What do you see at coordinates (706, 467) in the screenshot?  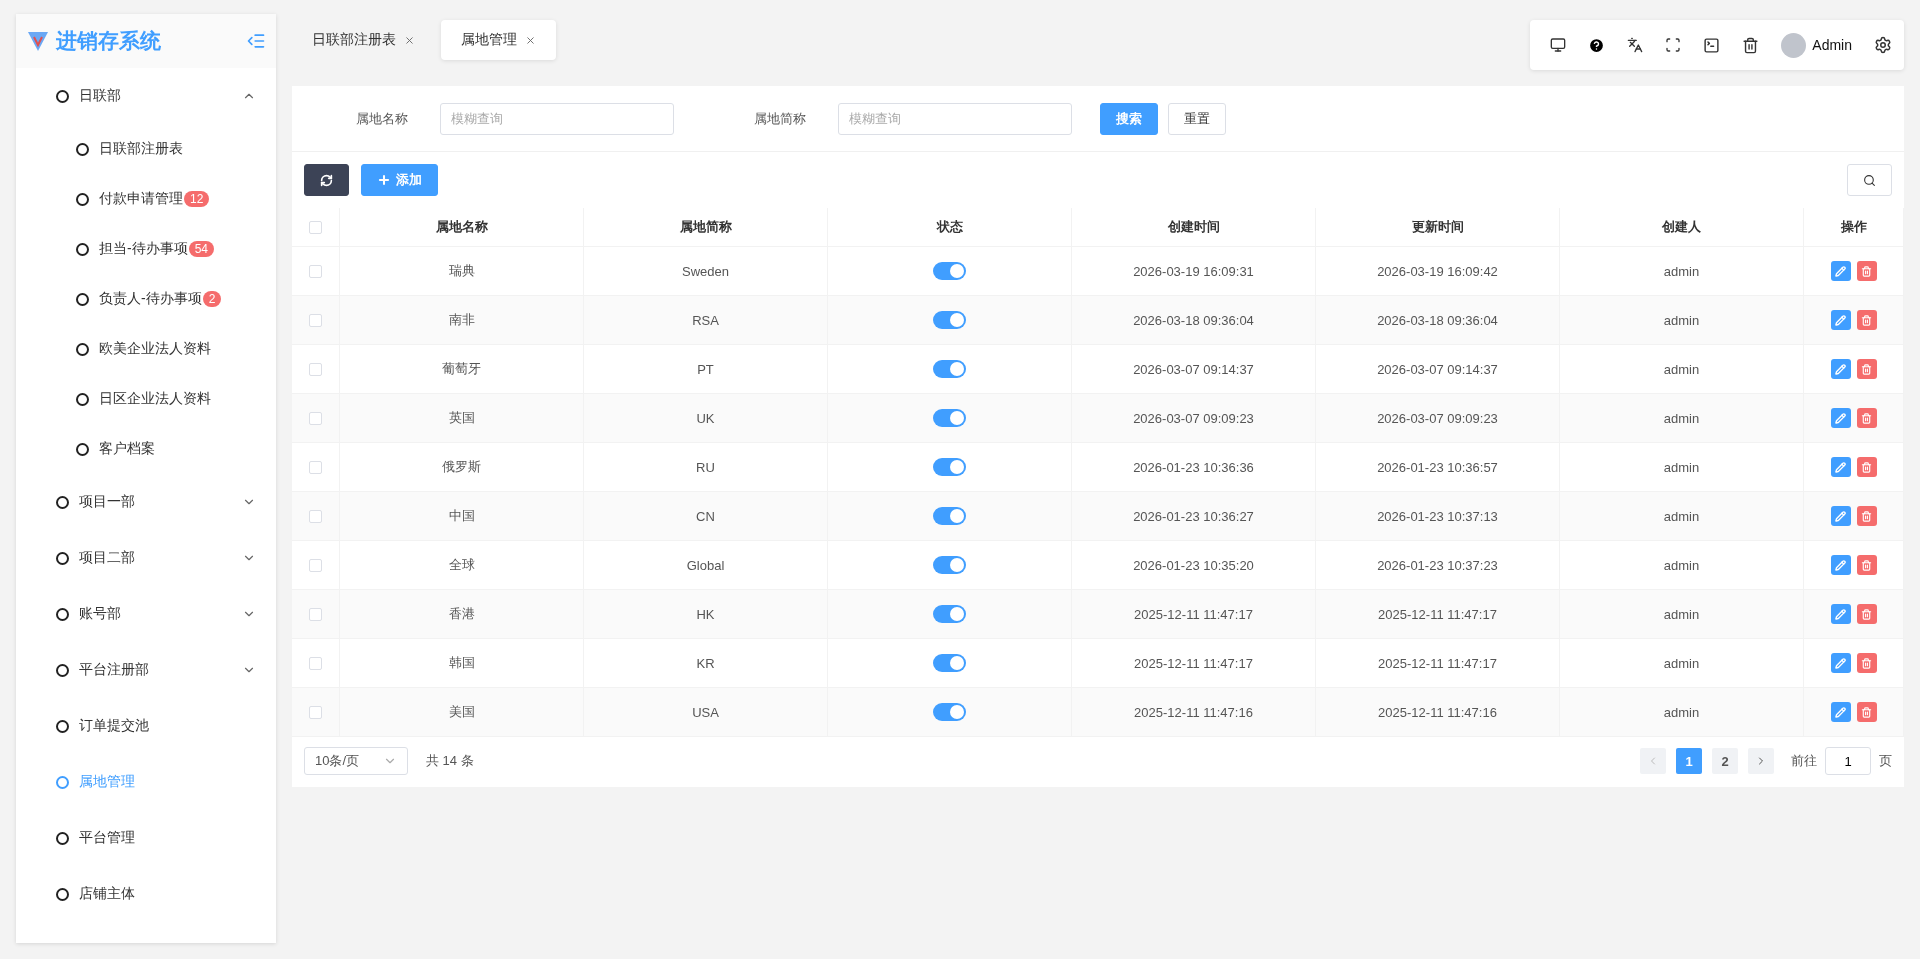 I see `table-cell: RU` at bounding box center [706, 467].